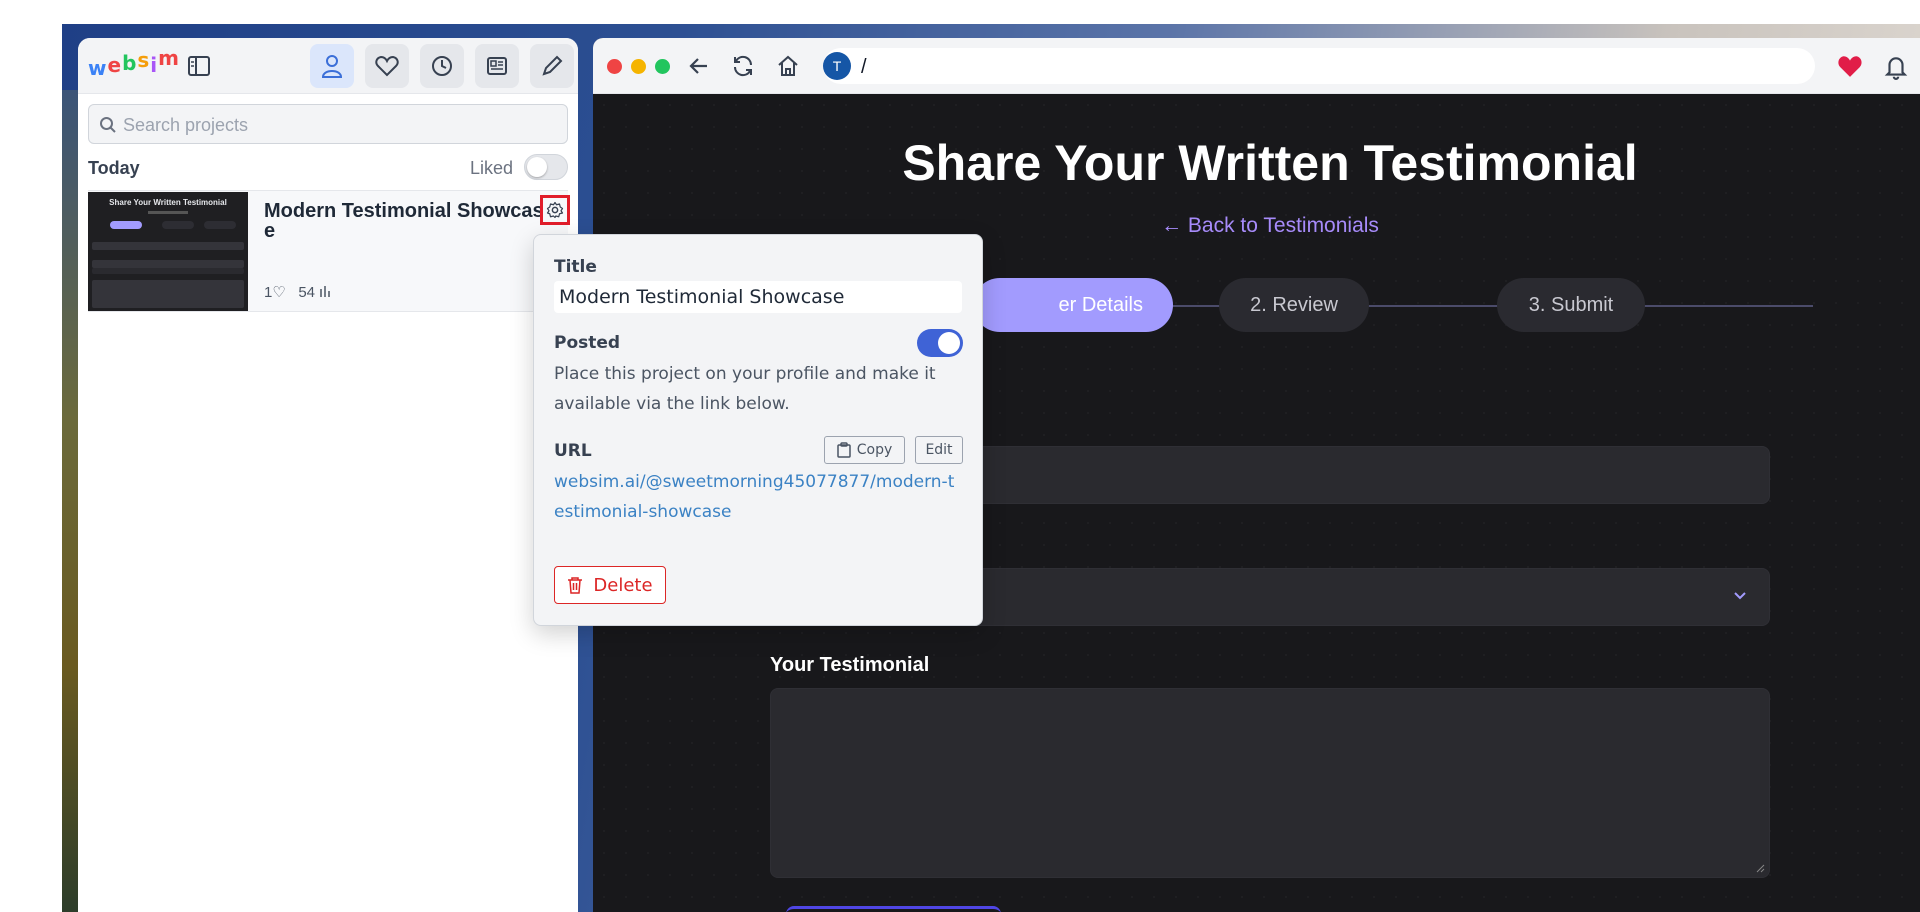 Image resolution: width=1920 pixels, height=912 pixels. I want to click on my-projects-button, so click(332, 66).